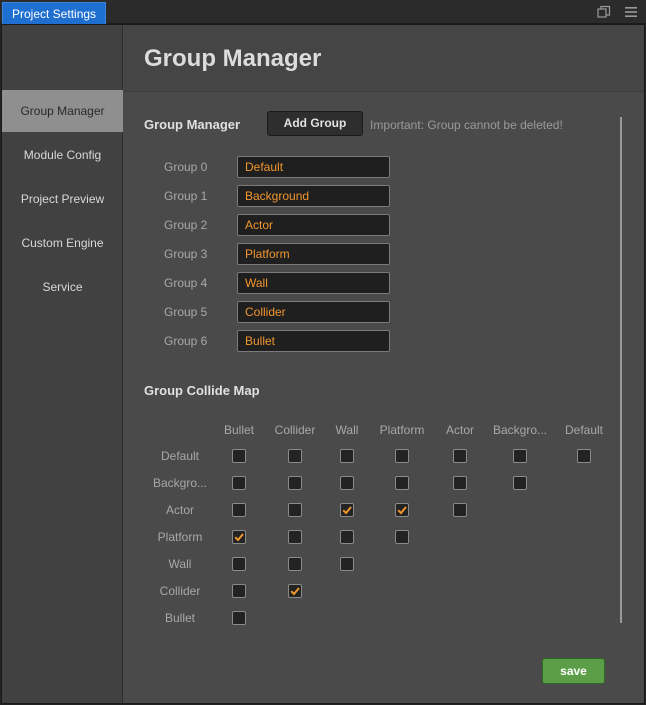  I want to click on group-row: Group 6 Bullet, so click(279, 341).